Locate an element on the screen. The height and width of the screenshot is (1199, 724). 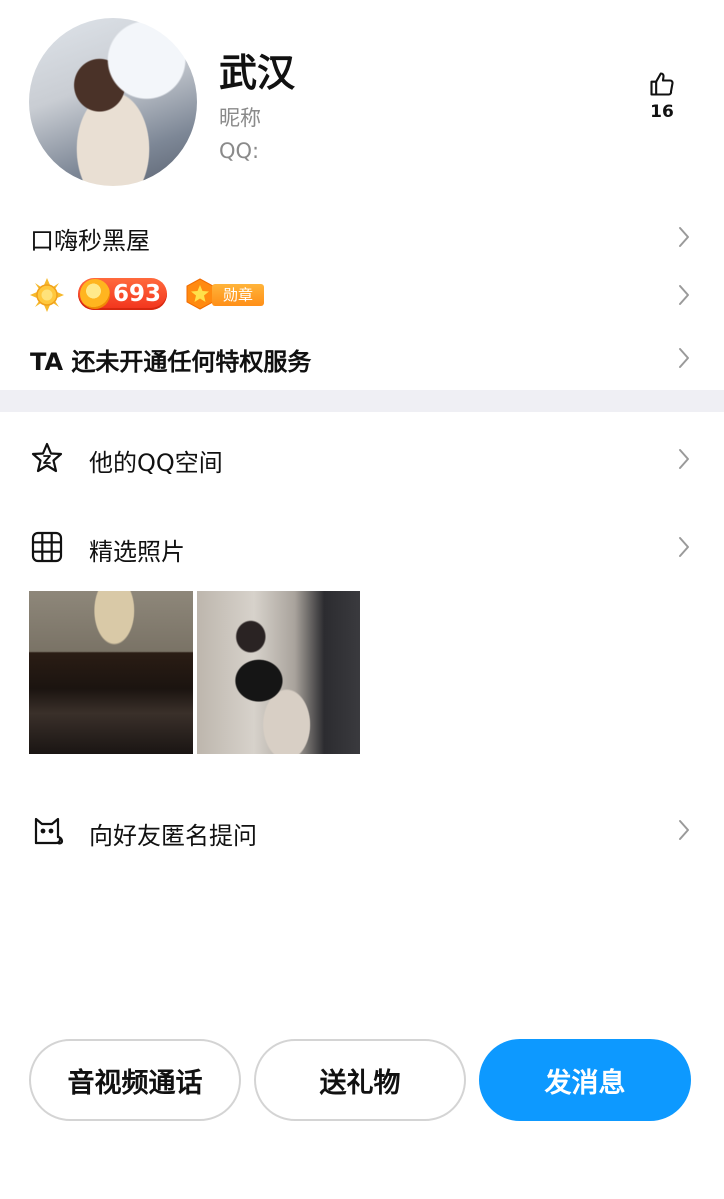
send-message-button: 发消息 is located at coordinates (585, 1080).